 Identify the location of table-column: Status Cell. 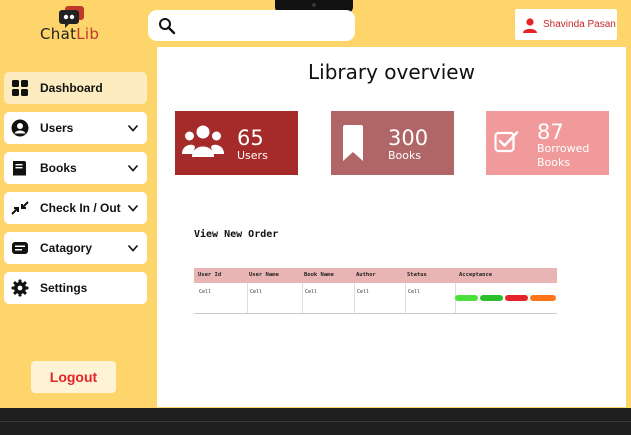
(429, 291).